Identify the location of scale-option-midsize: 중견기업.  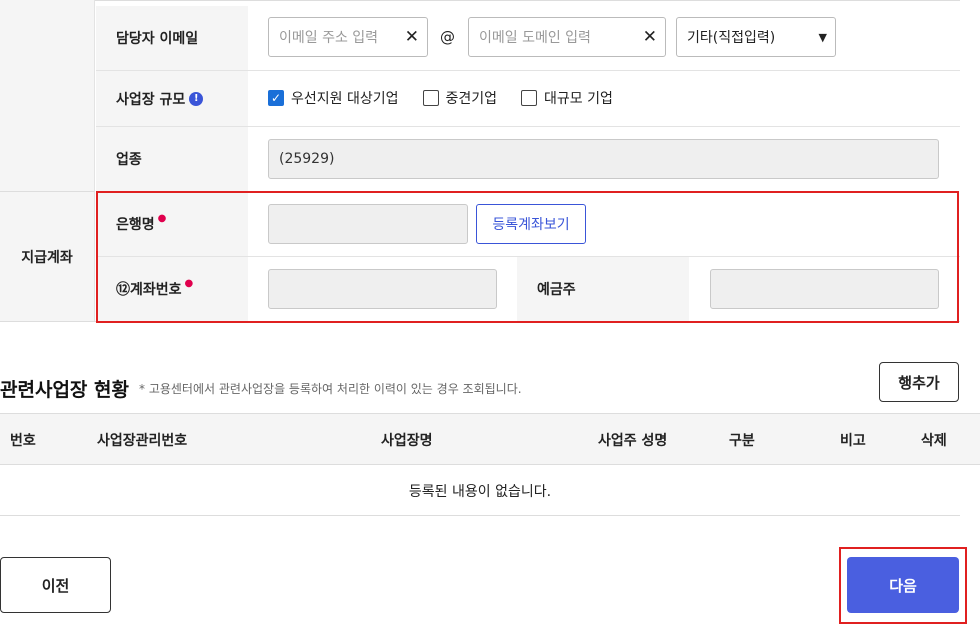
(460, 98).